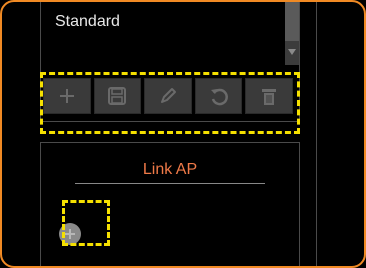  Describe the element at coordinates (292, 21) in the screenshot. I see `scrollbar-thumb` at that location.